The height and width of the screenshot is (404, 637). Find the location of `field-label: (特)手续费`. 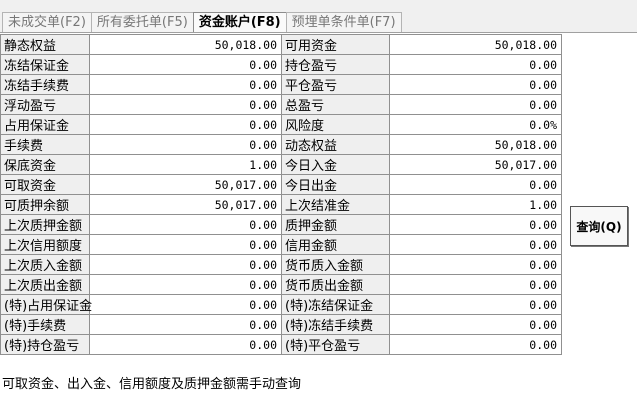

field-label: (特)手续费 is located at coordinates (45, 324).